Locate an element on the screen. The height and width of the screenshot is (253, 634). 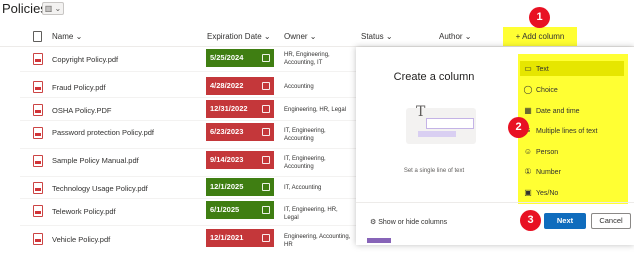
file-name: OSHA Policy.PDF is located at coordinates (81, 110).